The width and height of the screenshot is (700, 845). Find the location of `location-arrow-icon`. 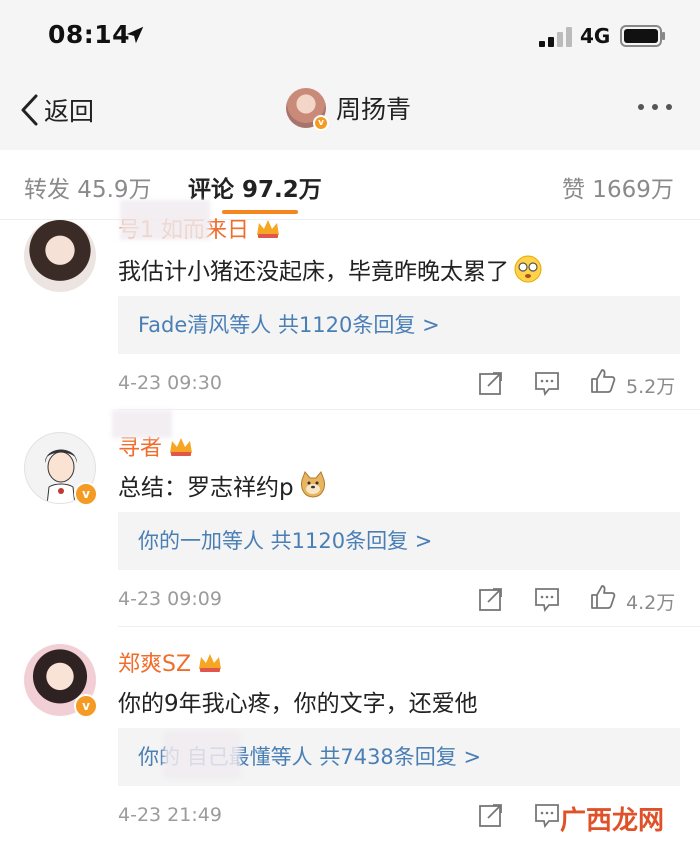

location-arrow-icon is located at coordinates (135, 35).